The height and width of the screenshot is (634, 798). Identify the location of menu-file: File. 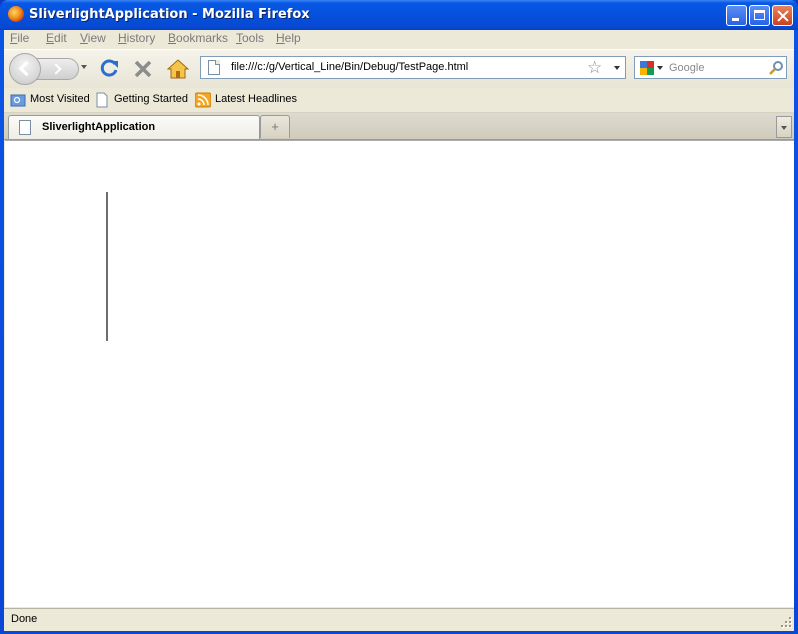
(19, 38).